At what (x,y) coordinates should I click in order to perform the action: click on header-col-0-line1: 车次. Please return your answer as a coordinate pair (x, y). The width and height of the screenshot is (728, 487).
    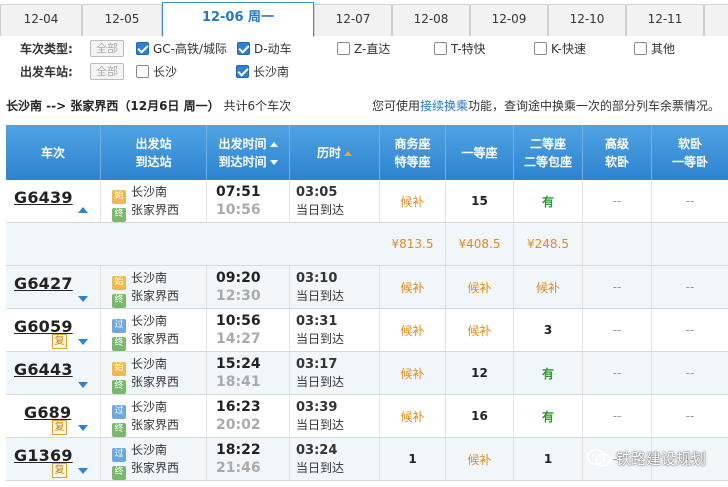
    Looking at the image, I should click on (53, 153).